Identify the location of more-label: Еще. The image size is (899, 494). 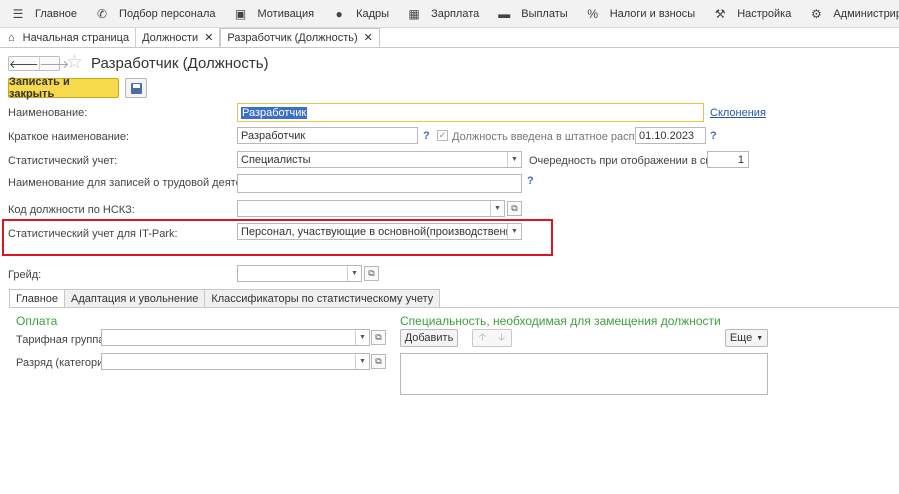
(741, 338).